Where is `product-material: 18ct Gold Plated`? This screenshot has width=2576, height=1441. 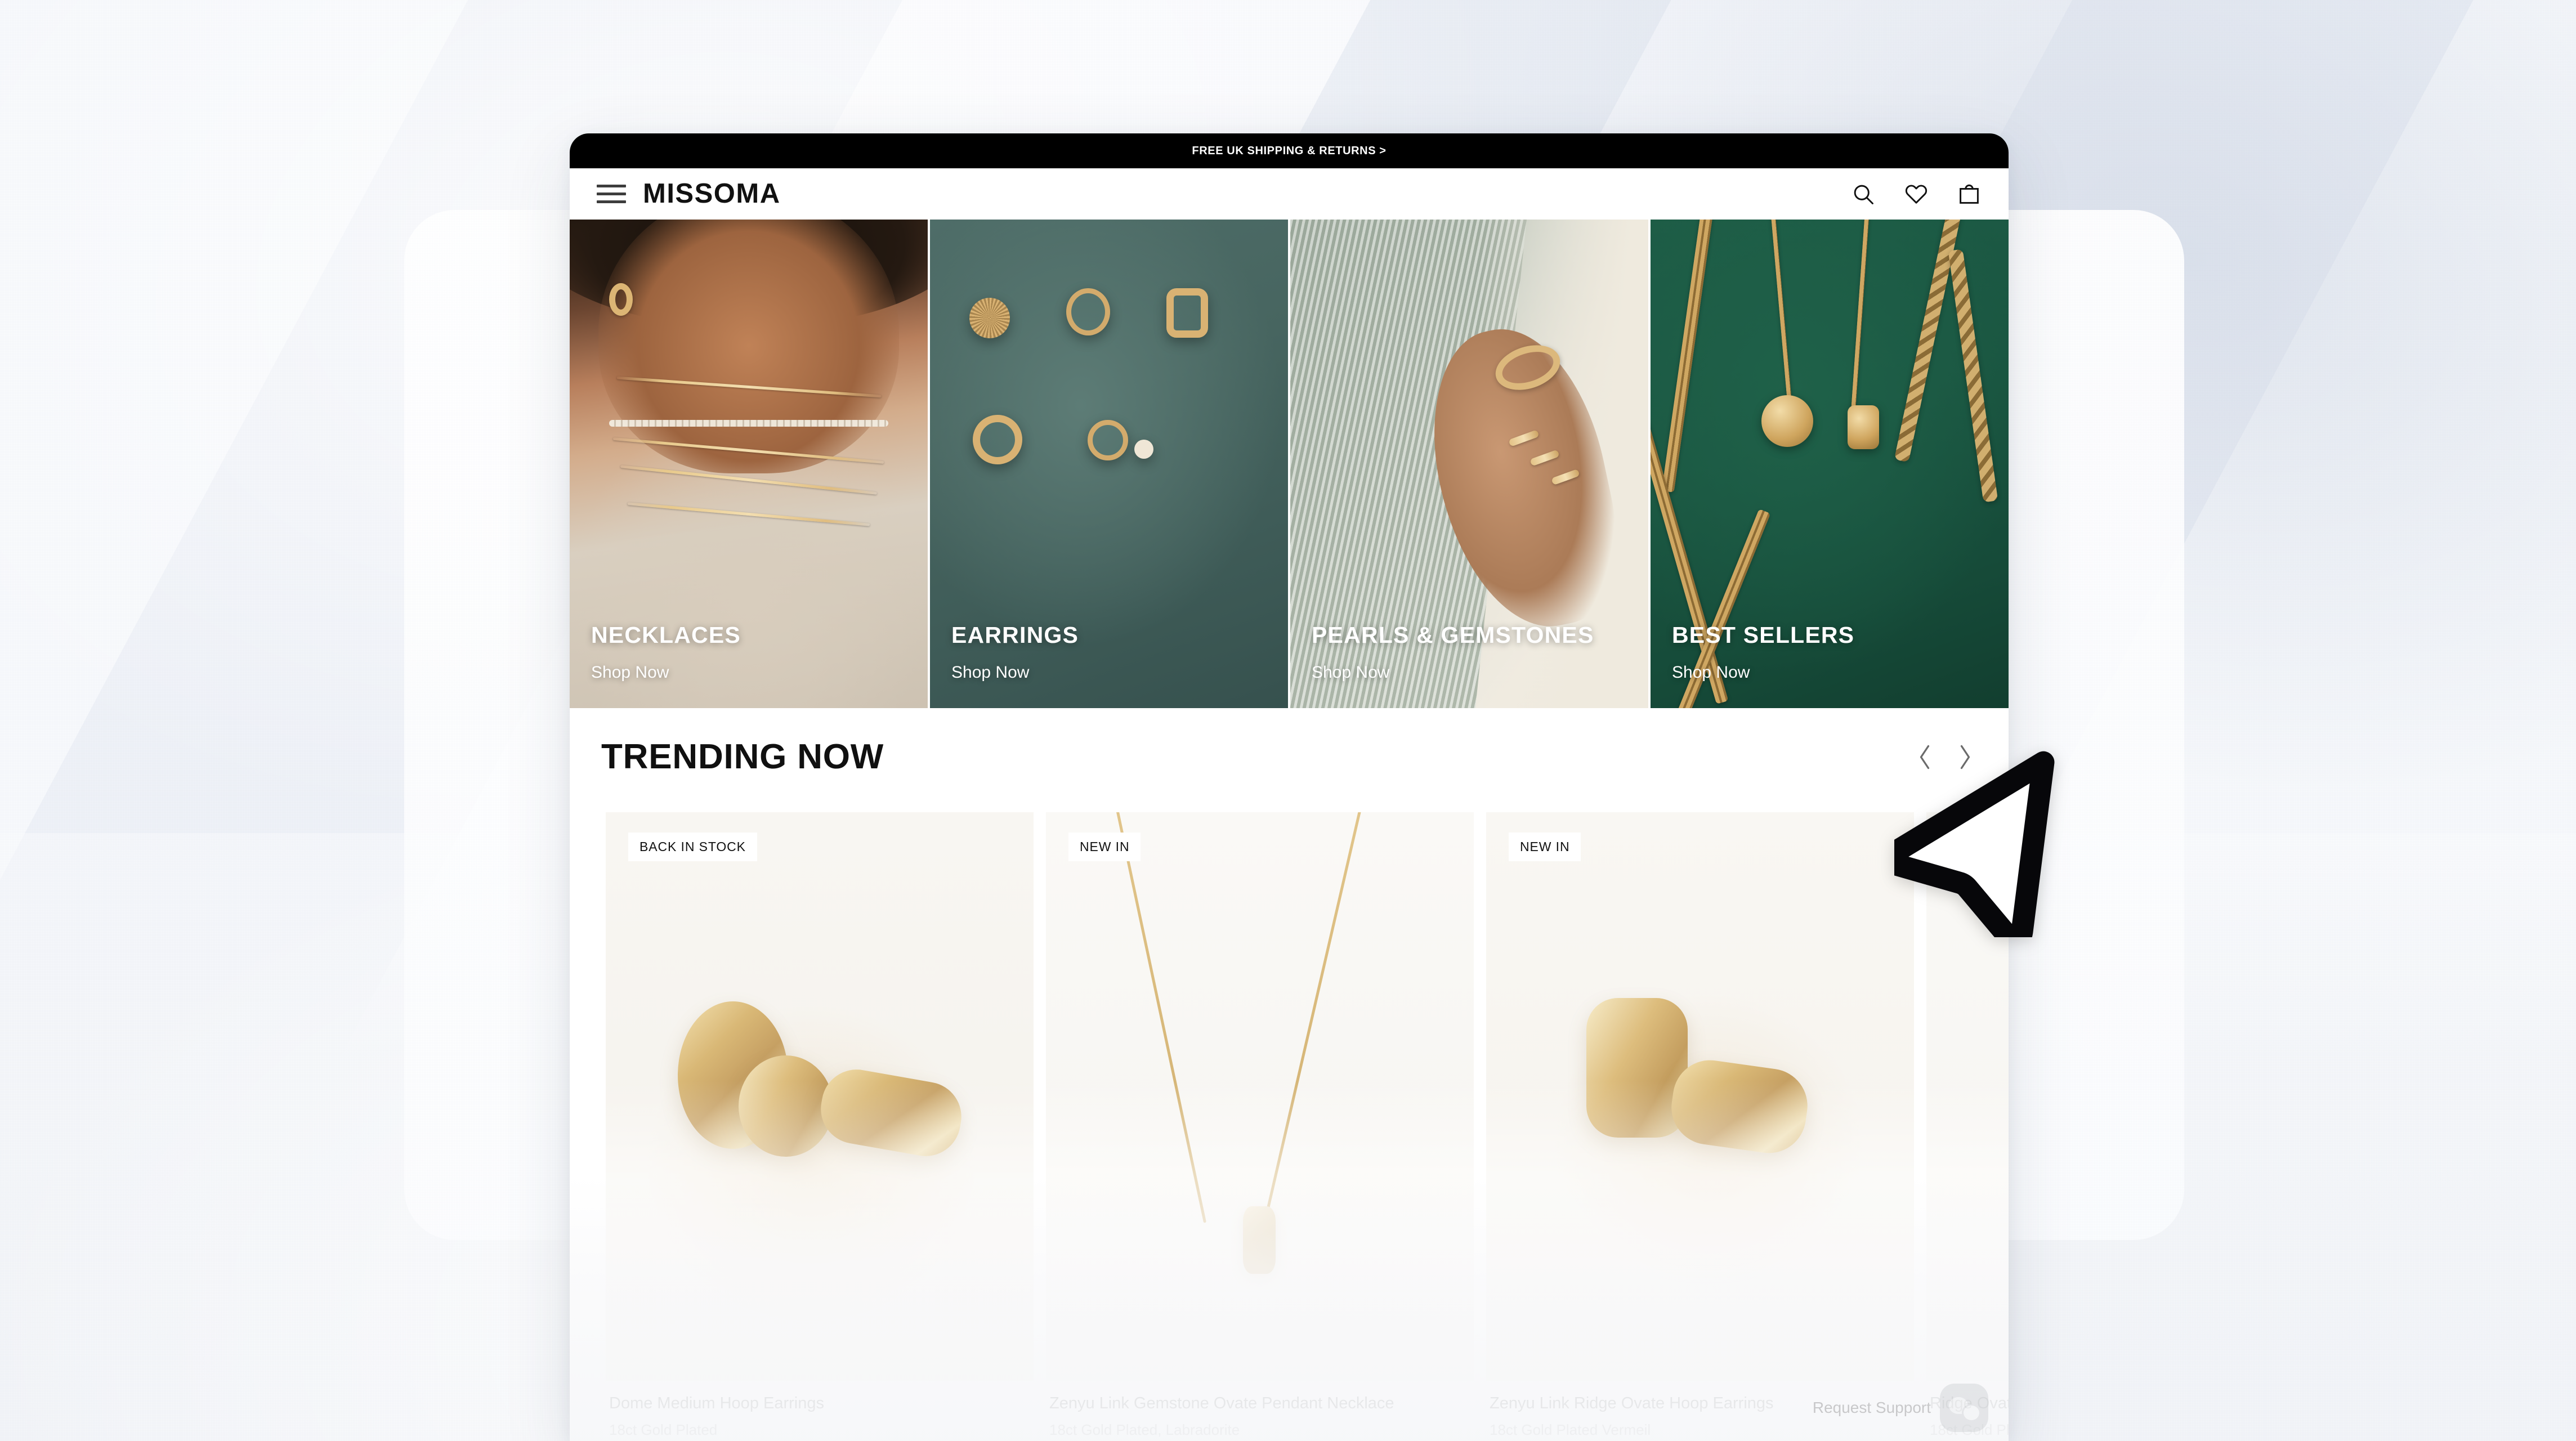 product-material: 18ct Gold Plated is located at coordinates (663, 1430).